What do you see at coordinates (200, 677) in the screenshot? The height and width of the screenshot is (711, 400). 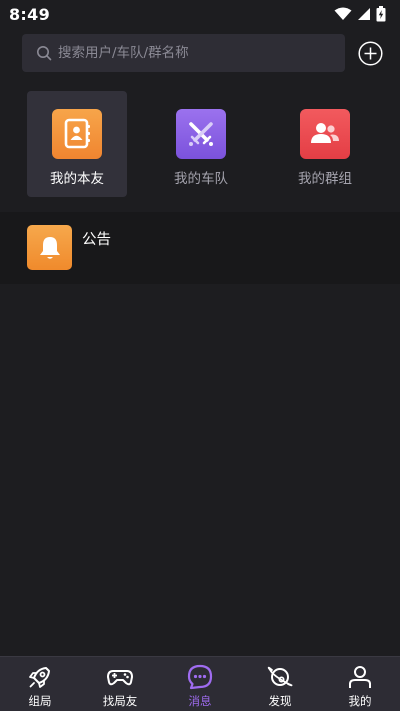 I see `chat-bubble-icon` at bounding box center [200, 677].